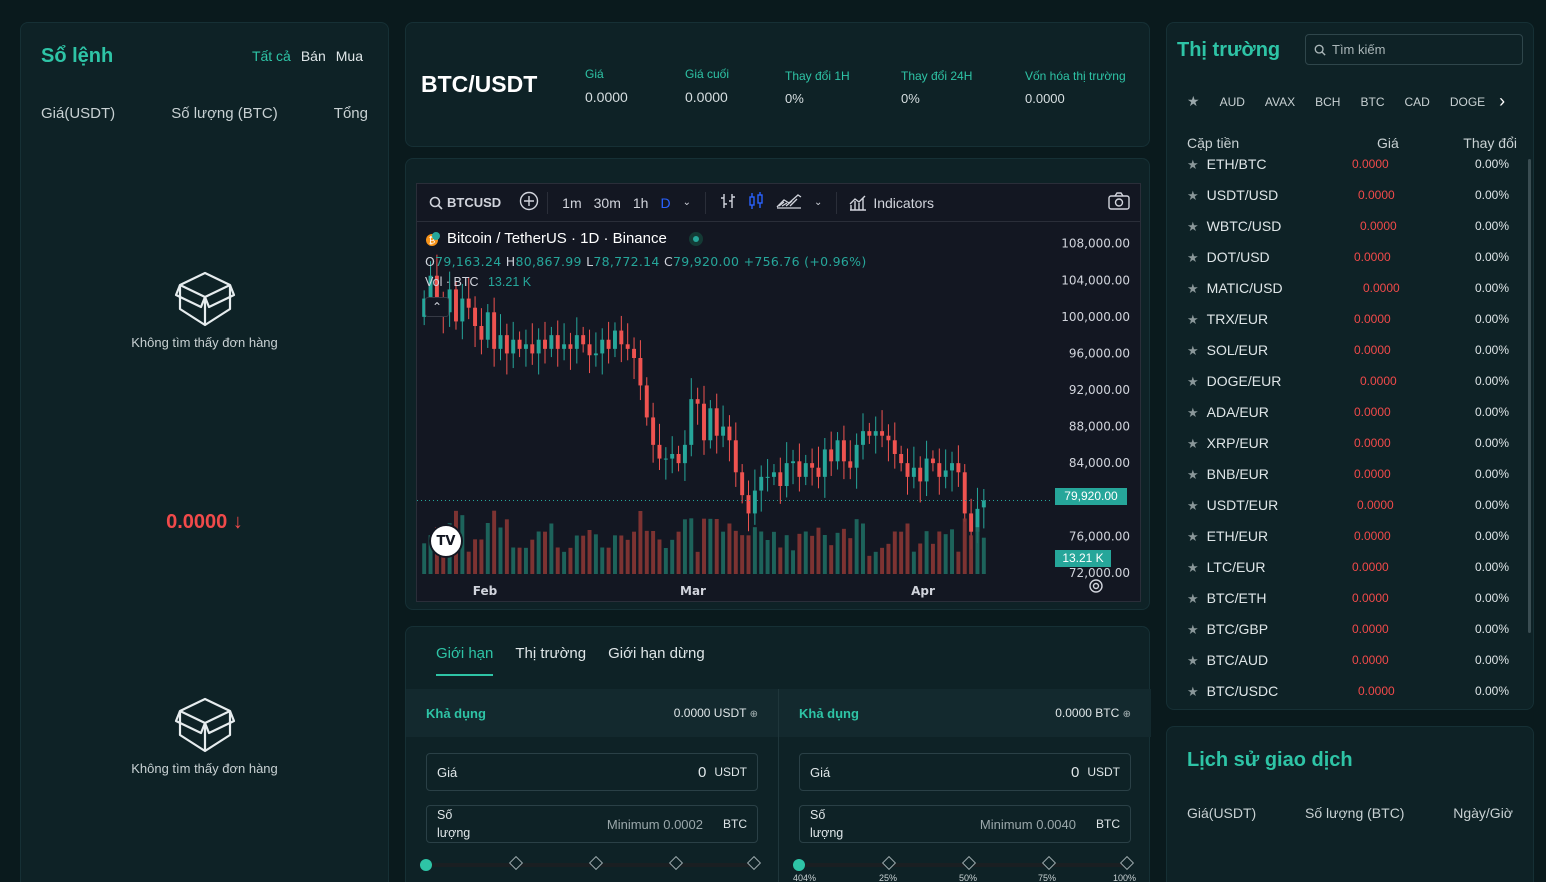 Image resolution: width=1546 pixels, height=882 pixels. I want to click on ohlc-label: O, so click(430, 261).